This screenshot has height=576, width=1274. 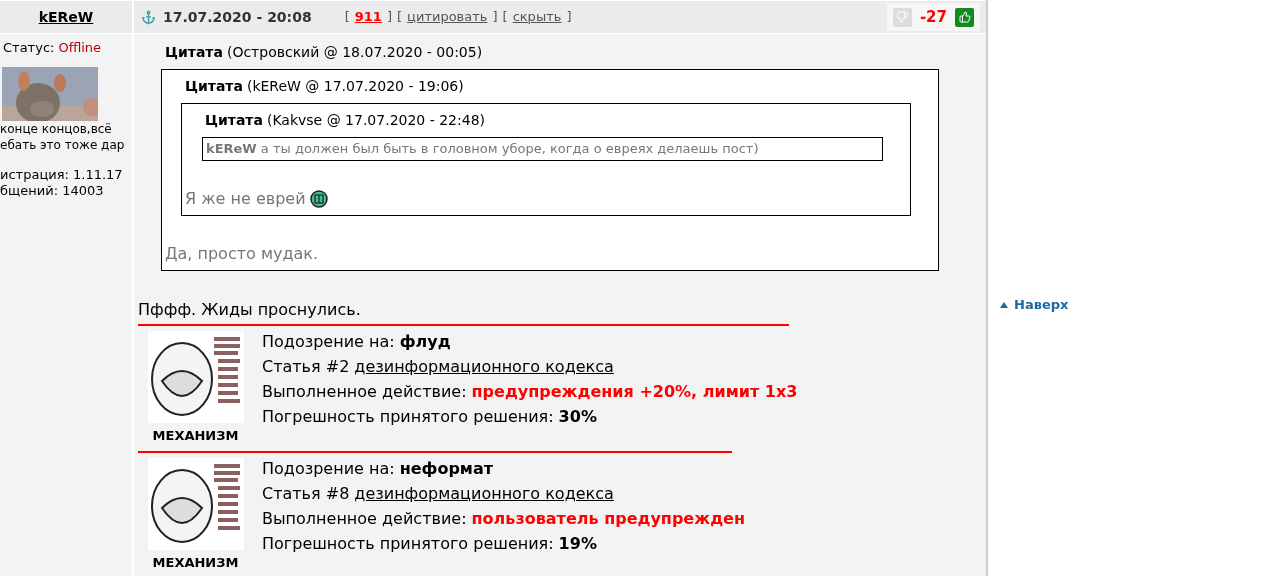 I want to click on error-value: 30%, so click(x=577, y=416).